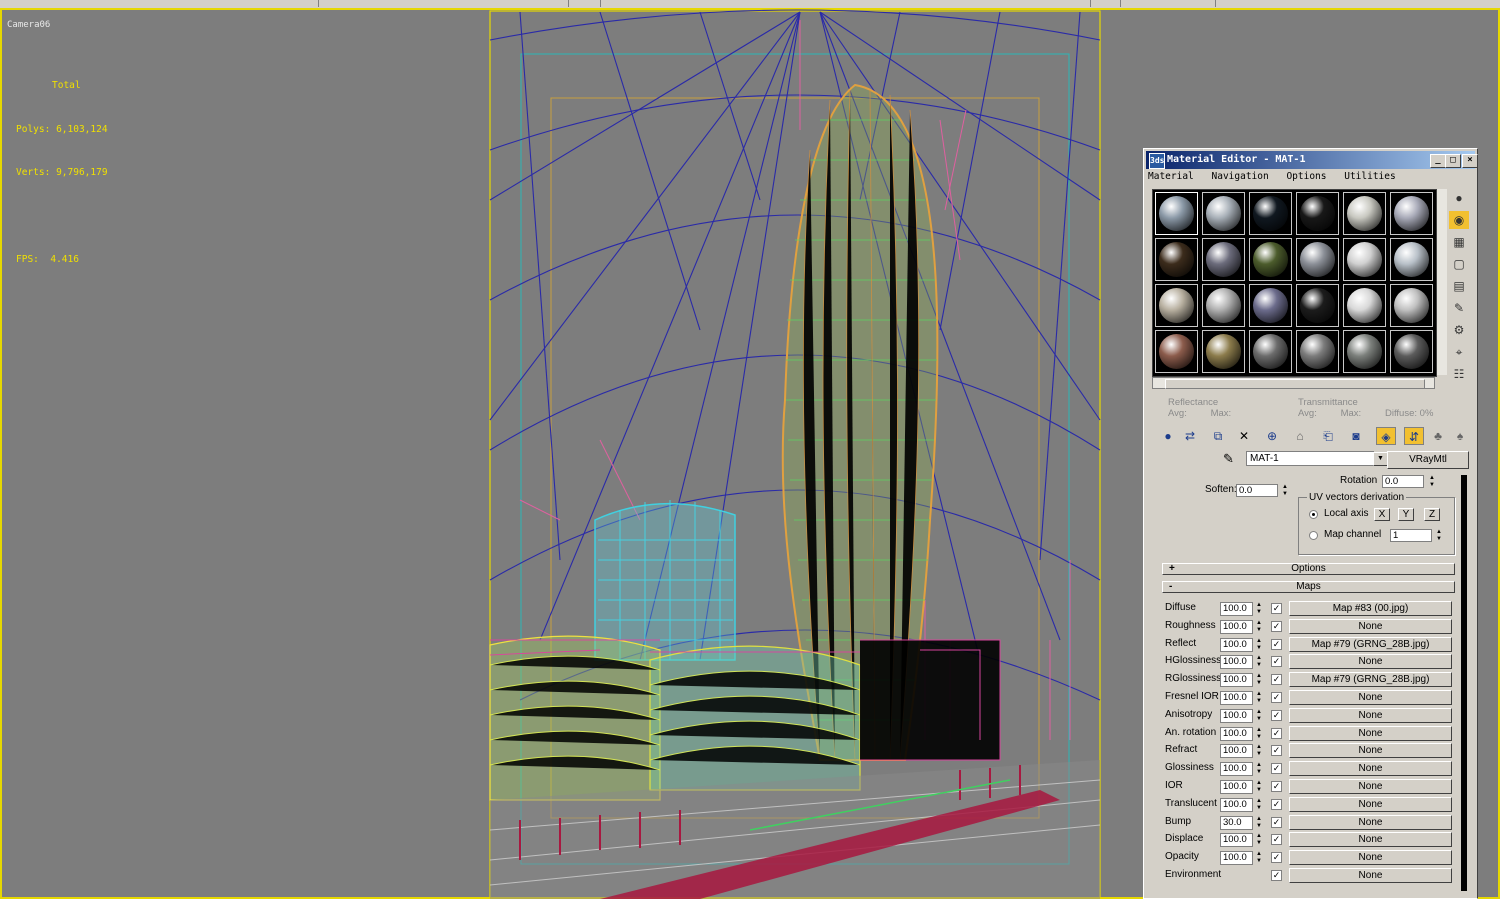 This screenshot has height=899, width=1500. Describe the element at coordinates (1438, 161) in the screenshot. I see `minimize-button: _` at that location.